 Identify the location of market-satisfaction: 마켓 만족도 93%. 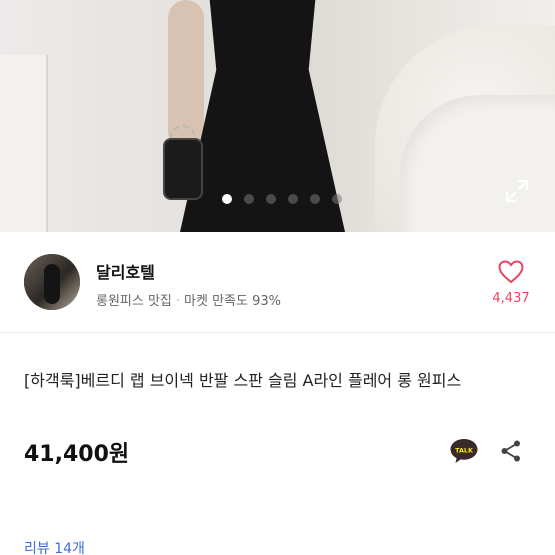
(233, 301).